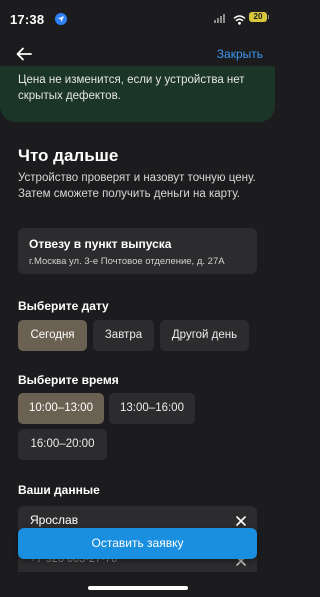  Describe the element at coordinates (100, 244) in the screenshot. I see `pickup-title: Отвезу в пункт выпуска` at that location.